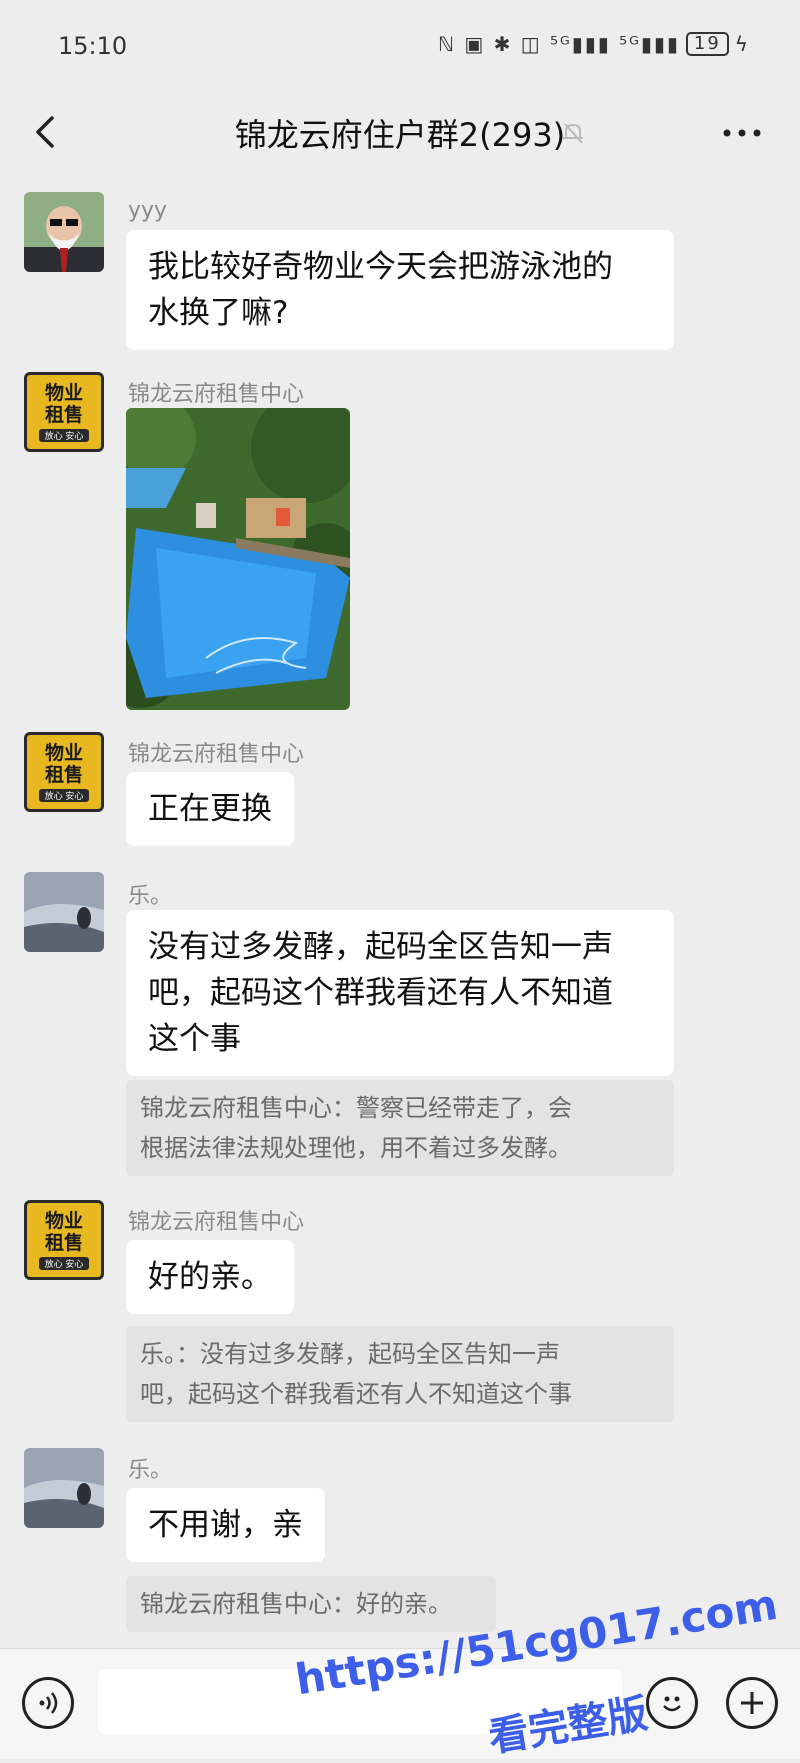  I want to click on status-bar: 15:10 ℕ ▣ ✱ ◫ ⁵ᴳ▮▮▮ ⁵ᴳ▮▮▮ 19 ϟ, so click(400, 46).